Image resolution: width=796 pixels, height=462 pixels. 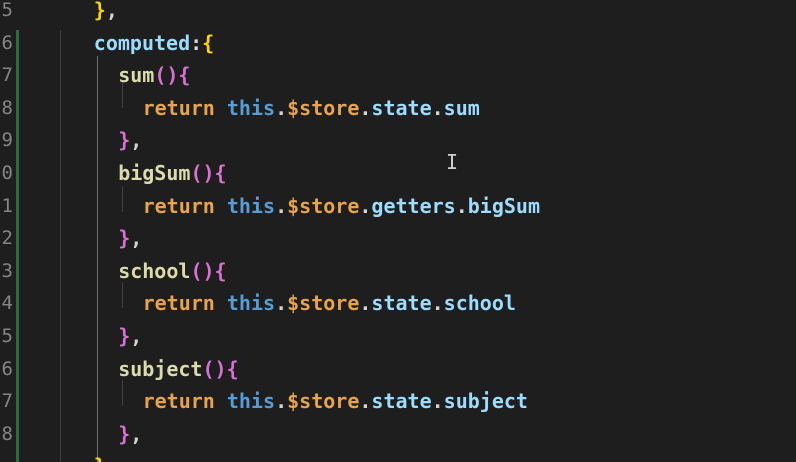 I want to click on code-line: sum(){, so click(x=154, y=75).